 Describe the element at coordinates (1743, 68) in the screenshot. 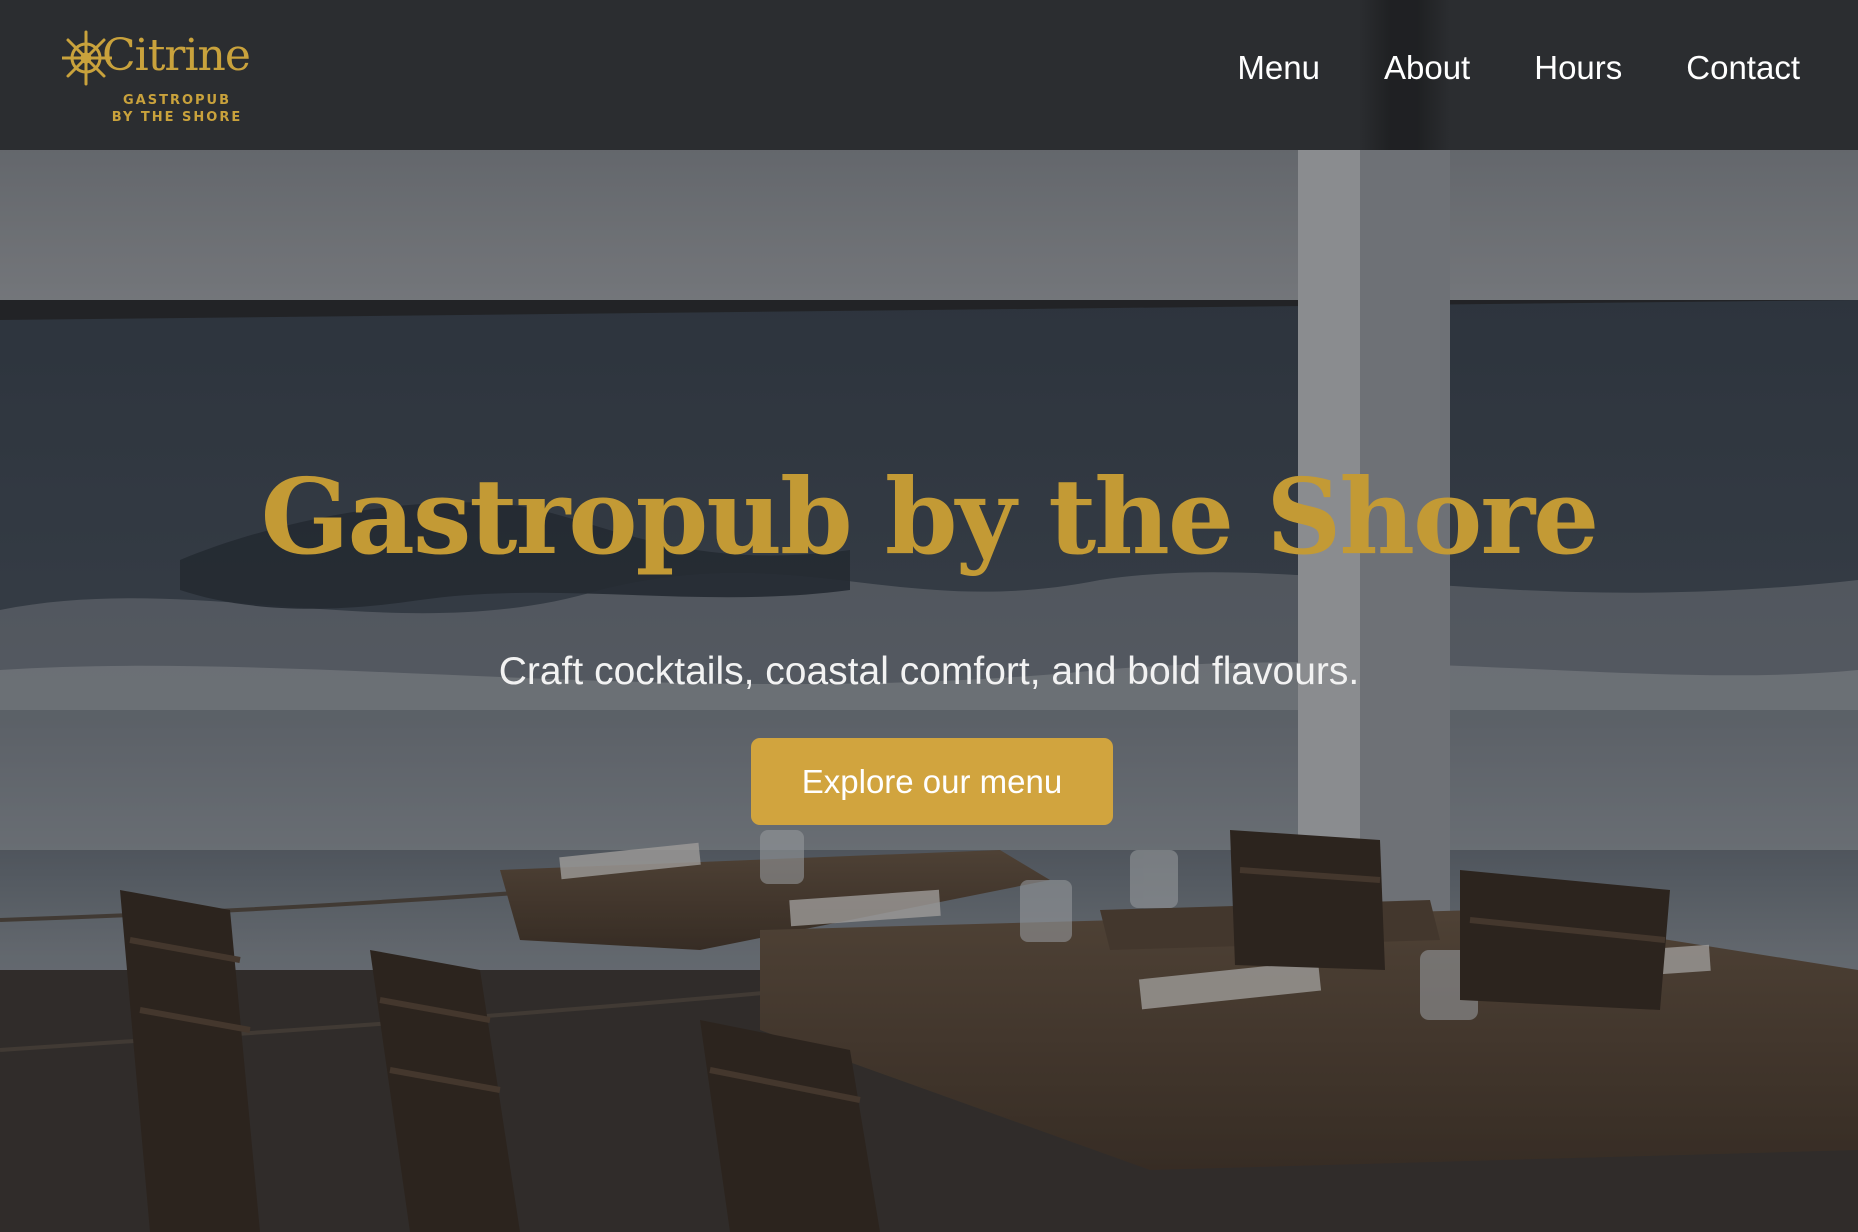

I see `nav-link-contact: Contact` at that location.